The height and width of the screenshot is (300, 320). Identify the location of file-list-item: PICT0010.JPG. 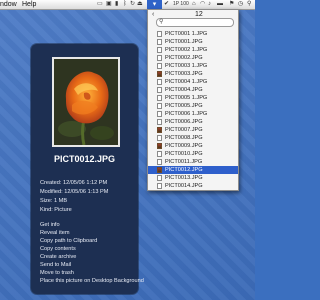
(193, 154).